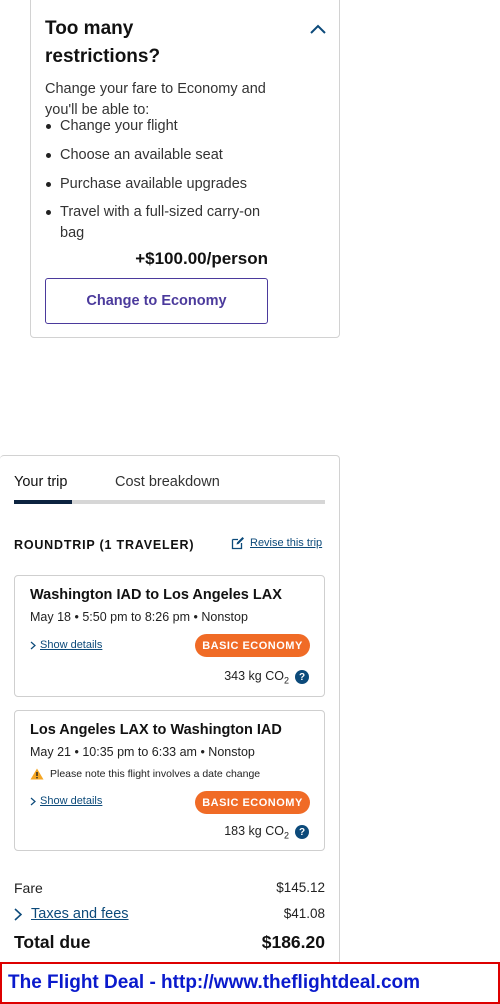  I want to click on flight-route: Los Angeles LAX to Washington IAD, so click(156, 730).